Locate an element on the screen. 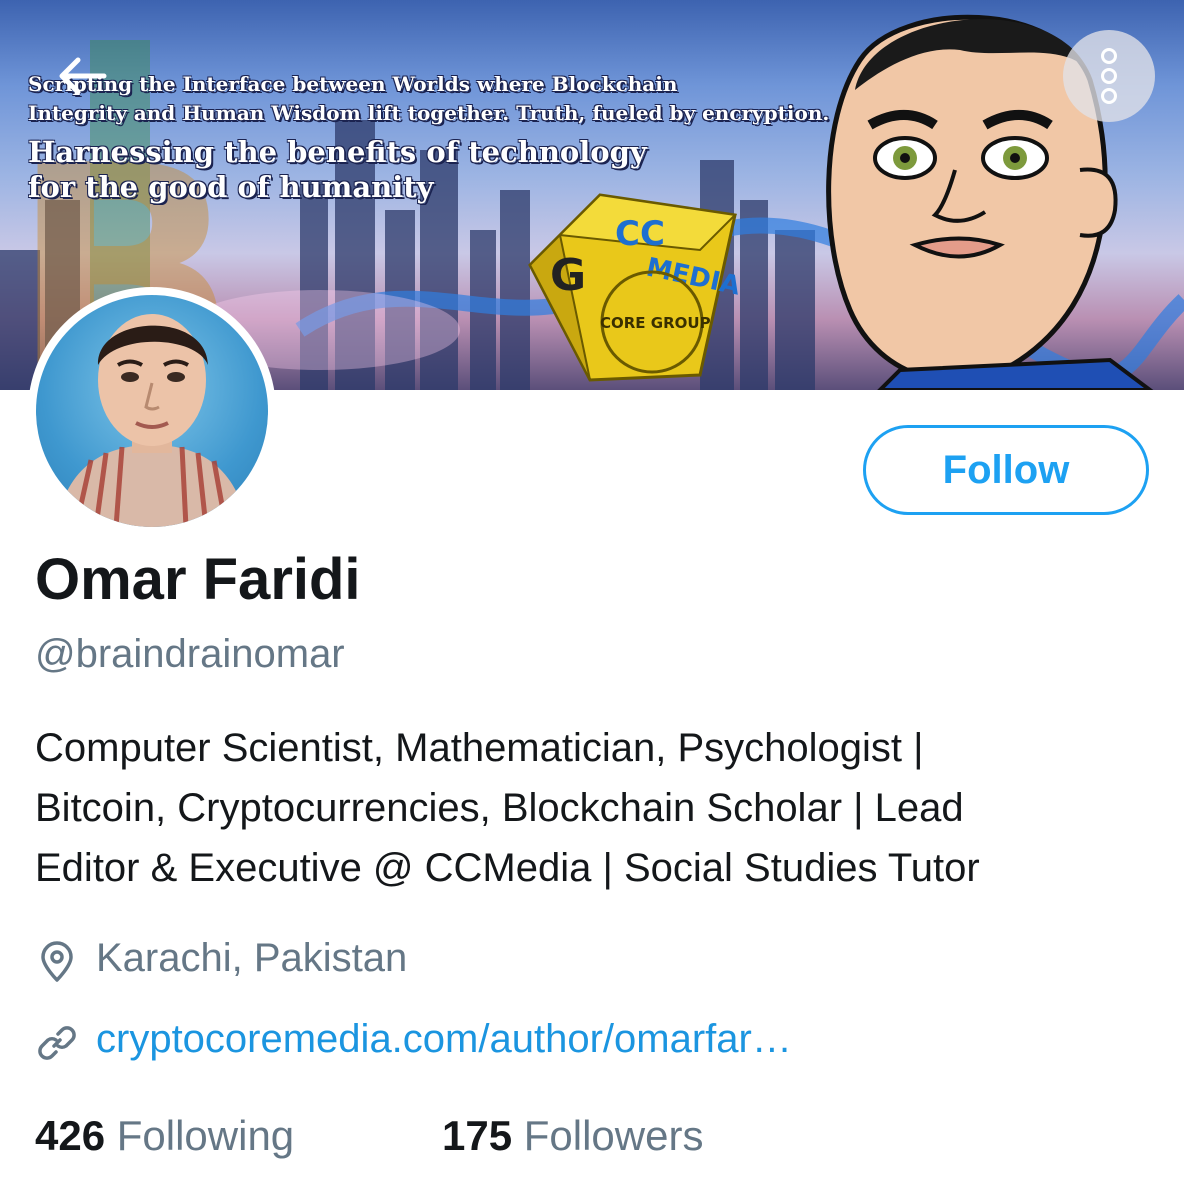 This screenshot has height=1200, width=1184. location-text: Karachi, Pakistan is located at coordinates (252, 958).